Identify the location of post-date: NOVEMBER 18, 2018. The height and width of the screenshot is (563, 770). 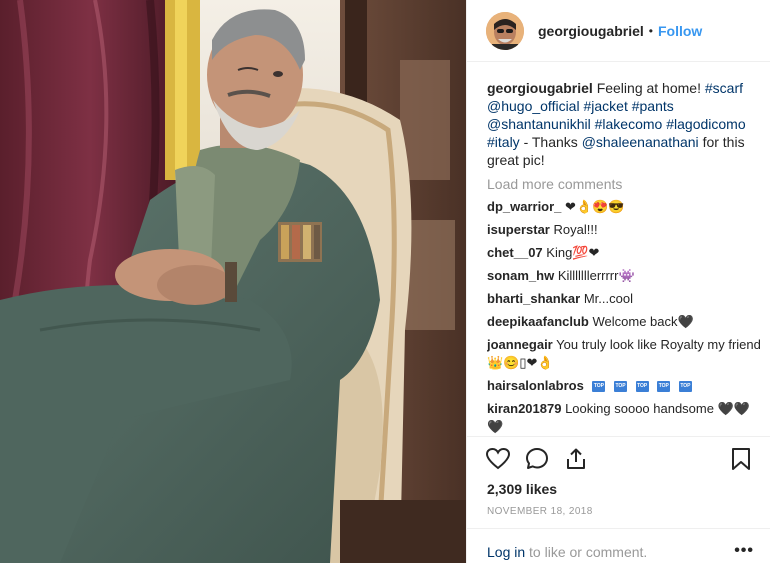
(540, 511).